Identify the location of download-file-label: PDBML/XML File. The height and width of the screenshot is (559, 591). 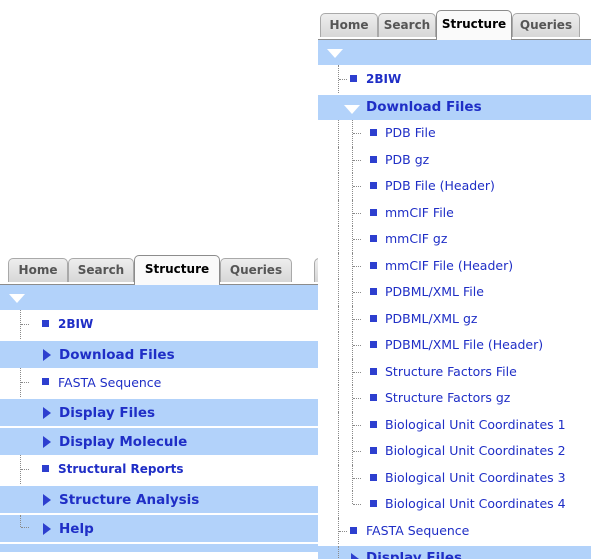
(434, 292).